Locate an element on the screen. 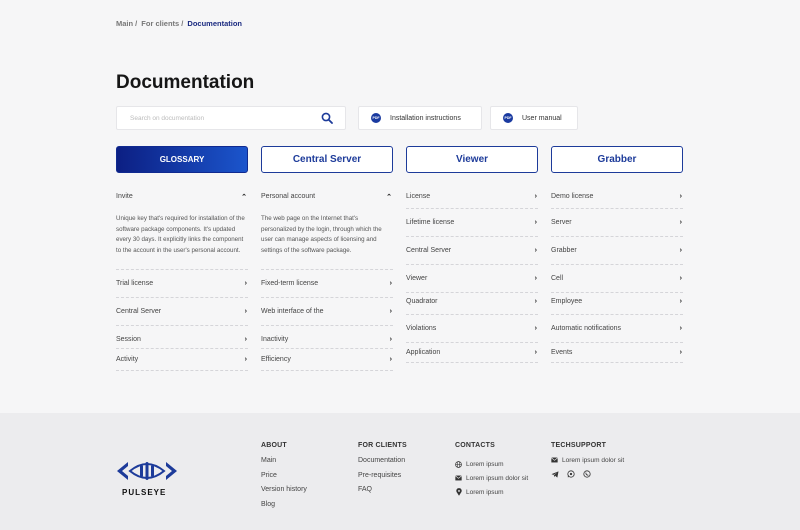  footer-techsupport-title: TECHSUPPORT is located at coordinates (579, 445).